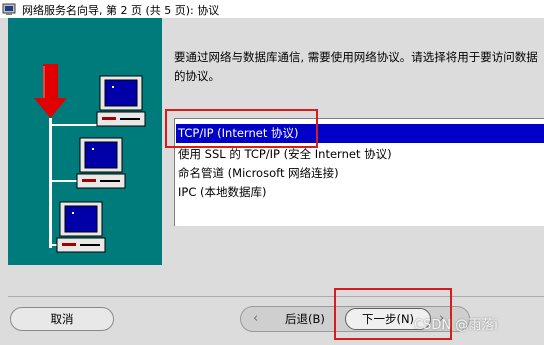 This screenshot has width=544, height=345. What do you see at coordinates (257, 173) in the screenshot?
I see `protocol-item-named-pipes: 命名管道 (Microsoft 网络连接)` at bounding box center [257, 173].